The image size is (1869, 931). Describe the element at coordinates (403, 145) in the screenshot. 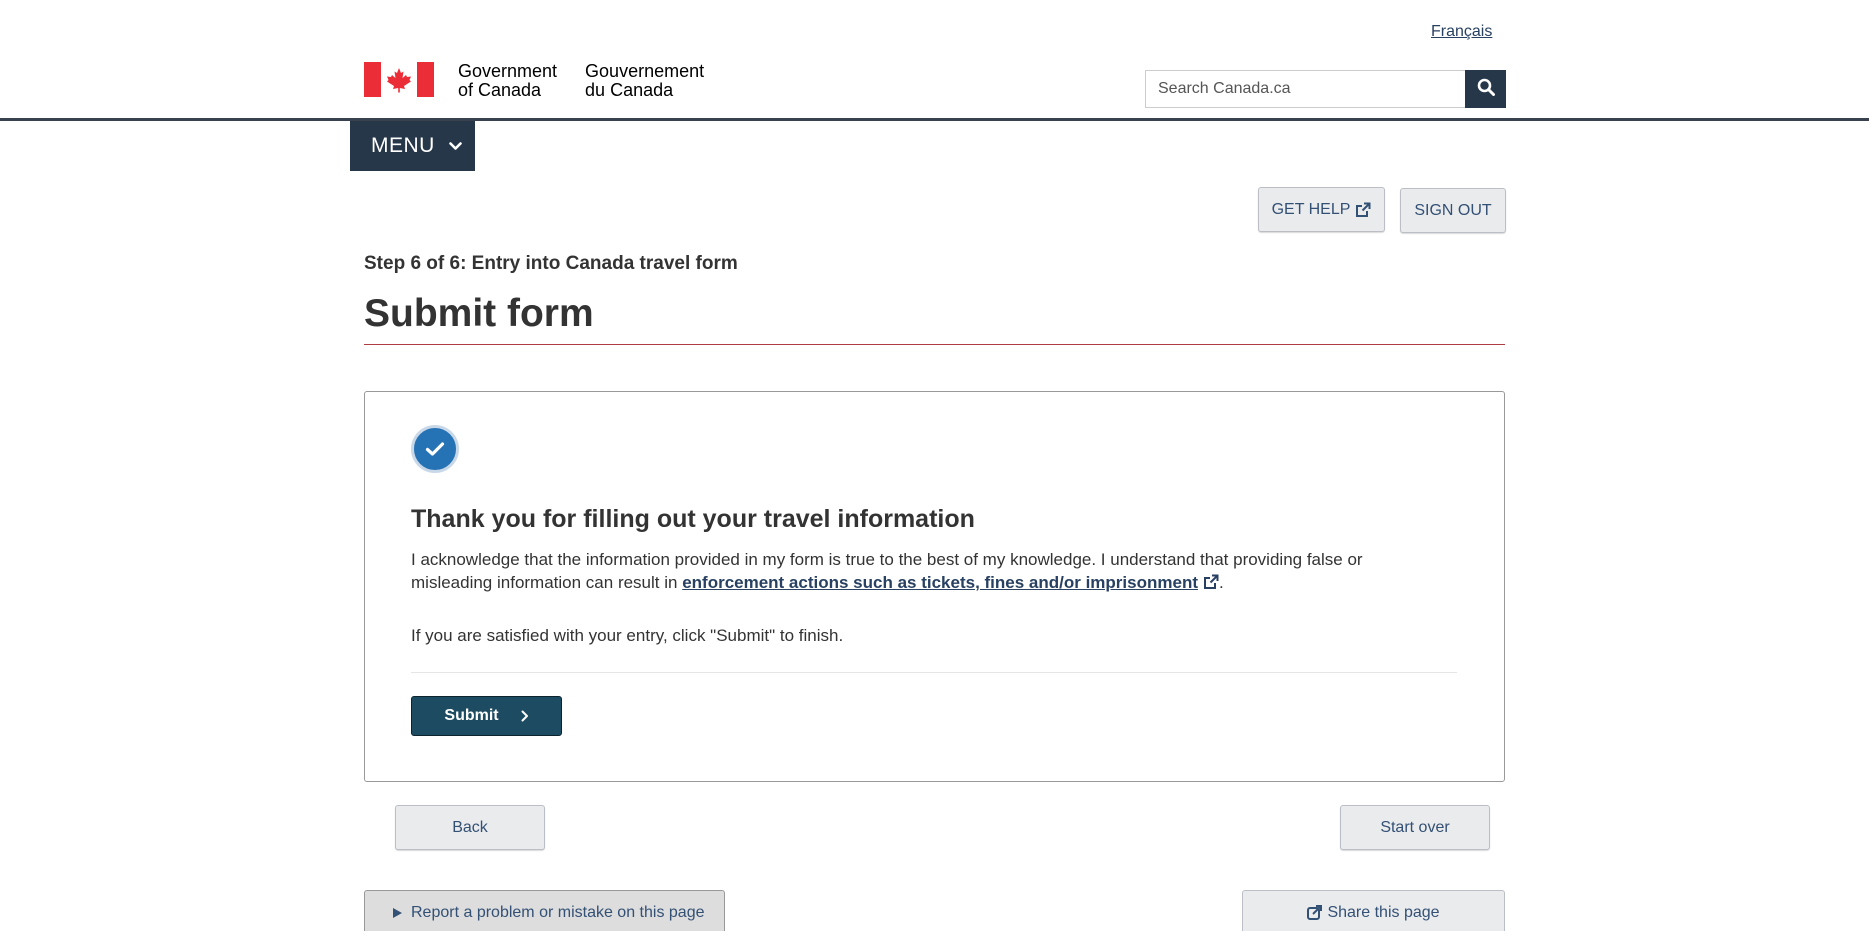

I see `menu-label: MENU` at that location.